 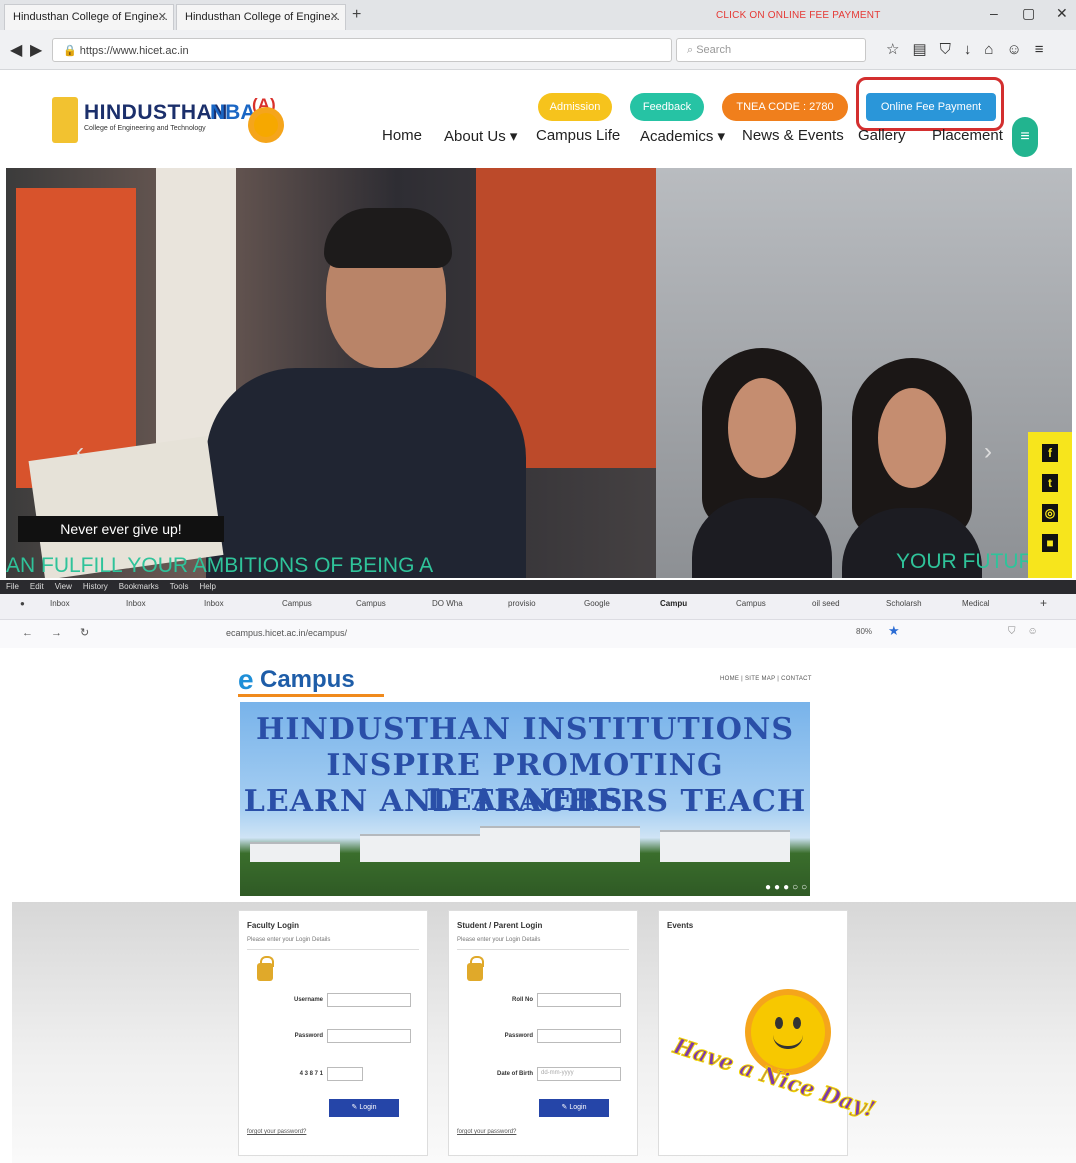 I want to click on twitter-icon: t, so click(x=1050, y=483).